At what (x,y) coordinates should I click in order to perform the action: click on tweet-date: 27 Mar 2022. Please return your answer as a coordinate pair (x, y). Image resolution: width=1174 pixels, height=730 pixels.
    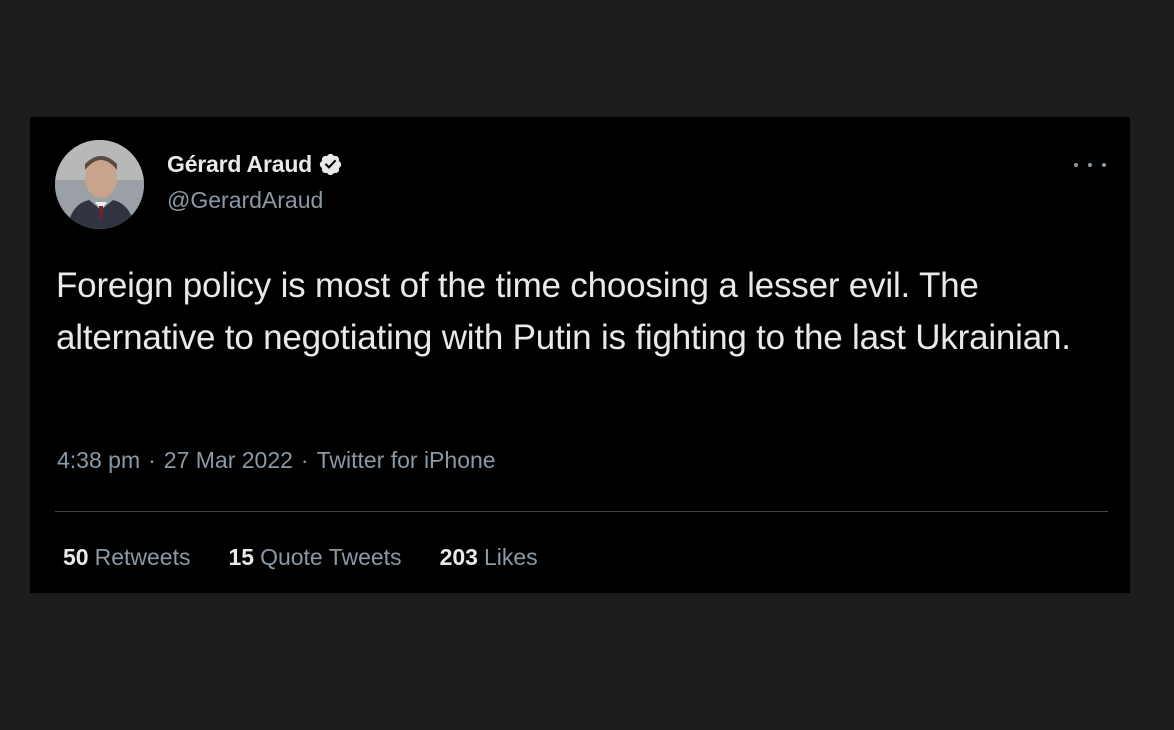
    Looking at the image, I should click on (228, 460).